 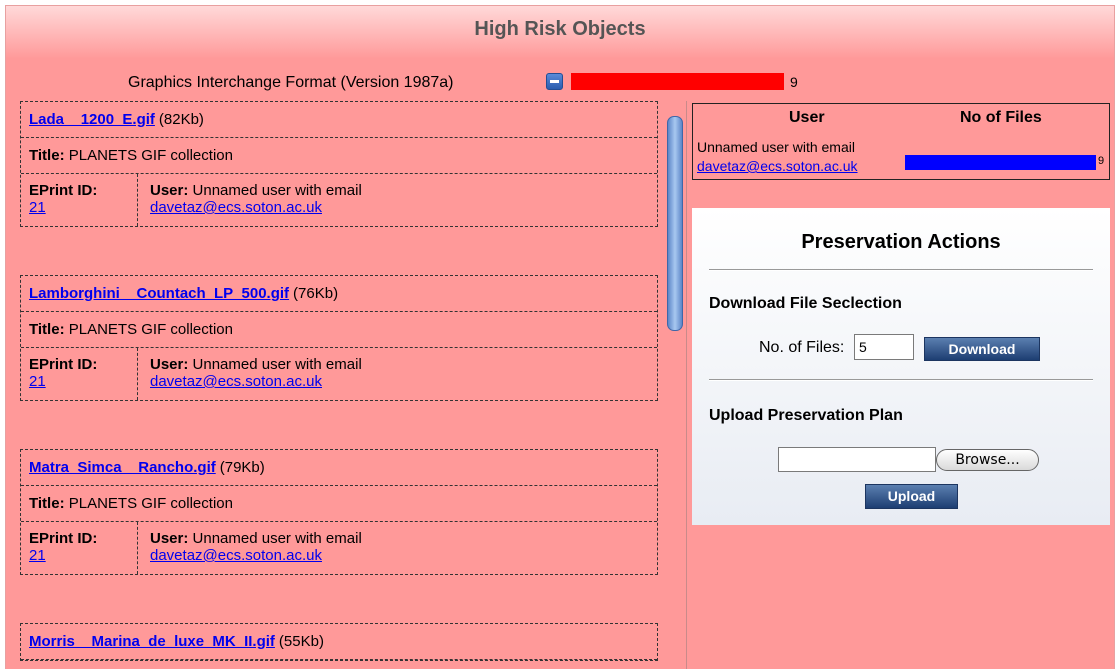 I want to click on record-box: Morris__Marina_de_luxe_MK_II.gif (55Kb), so click(x=339, y=642).